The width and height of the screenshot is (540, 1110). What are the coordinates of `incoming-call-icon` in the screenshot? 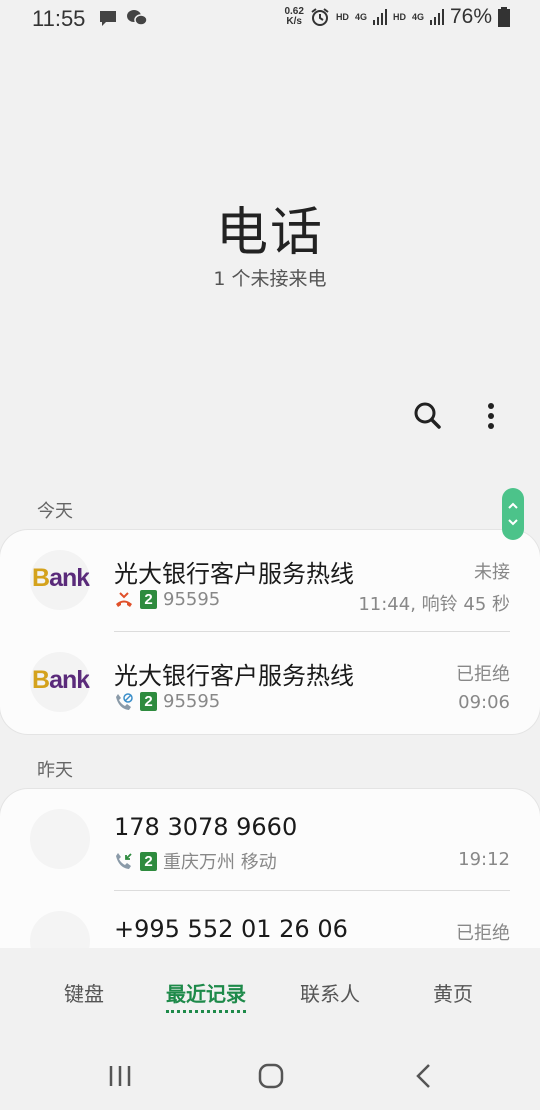 It's located at (124, 861).